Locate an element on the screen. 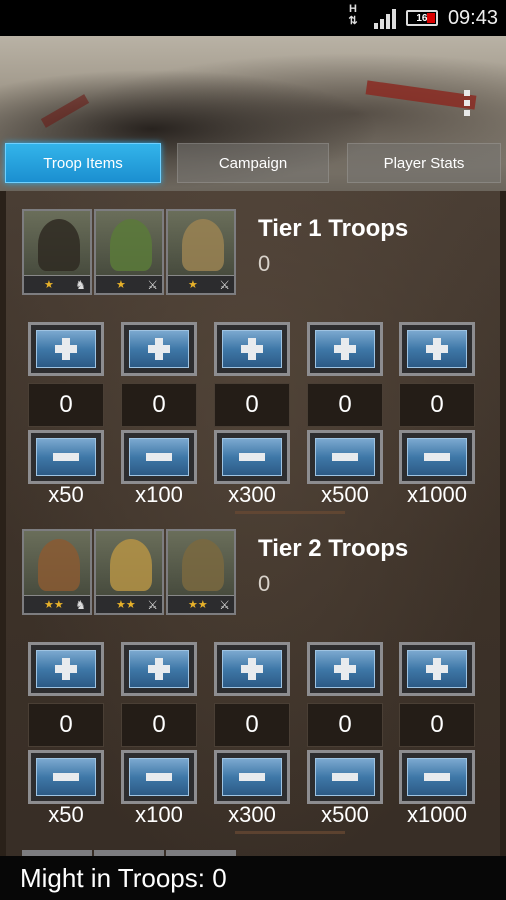 The width and height of the screenshot is (506, 900). tab-troop-items: Troop Items is located at coordinates (83, 163).